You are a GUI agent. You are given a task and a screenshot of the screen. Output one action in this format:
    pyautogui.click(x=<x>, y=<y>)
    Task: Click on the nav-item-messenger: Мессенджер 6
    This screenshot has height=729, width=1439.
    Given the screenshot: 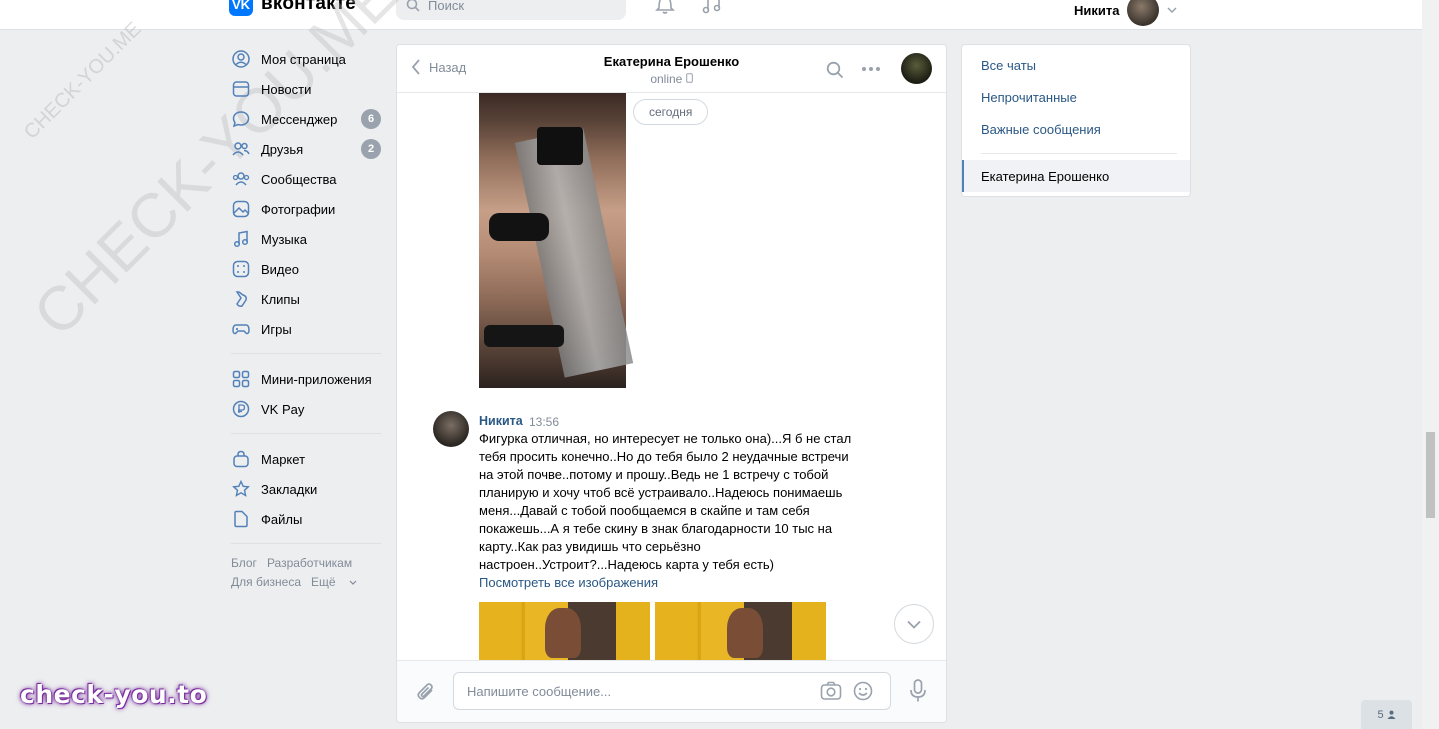 What is the action you would take?
    pyautogui.click(x=306, y=119)
    